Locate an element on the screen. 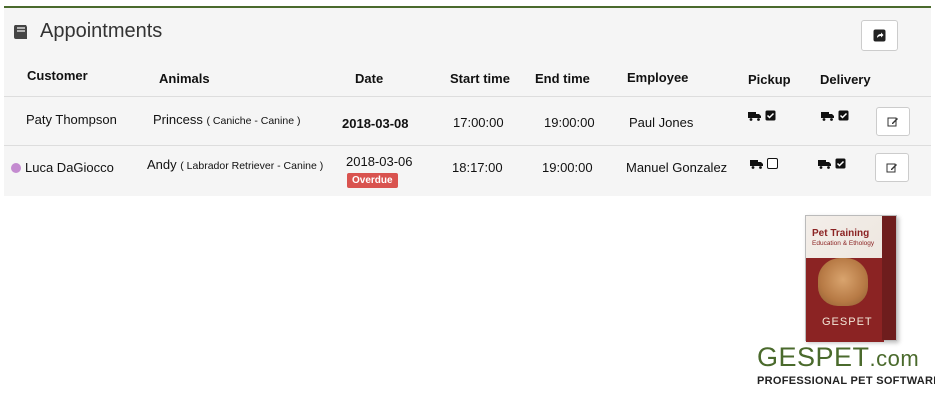 The width and height of the screenshot is (935, 399). animal-name: Princess ( Caniche - Canine ) is located at coordinates (226, 119).